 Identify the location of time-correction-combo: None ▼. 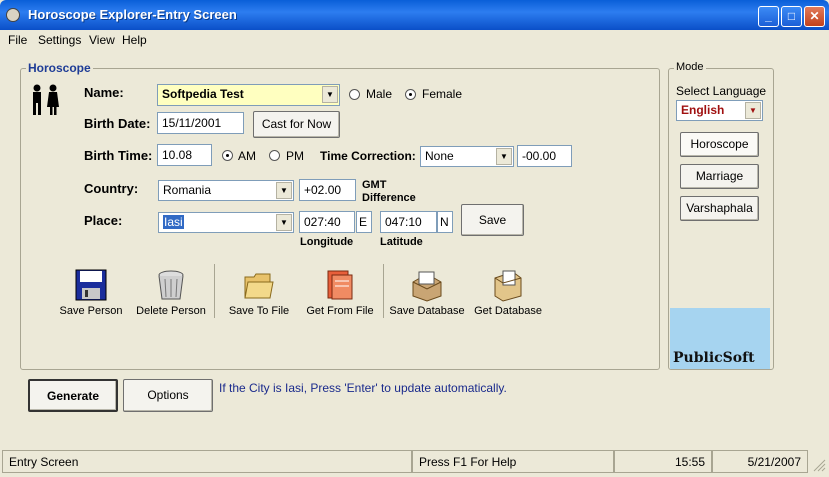
(467, 156).